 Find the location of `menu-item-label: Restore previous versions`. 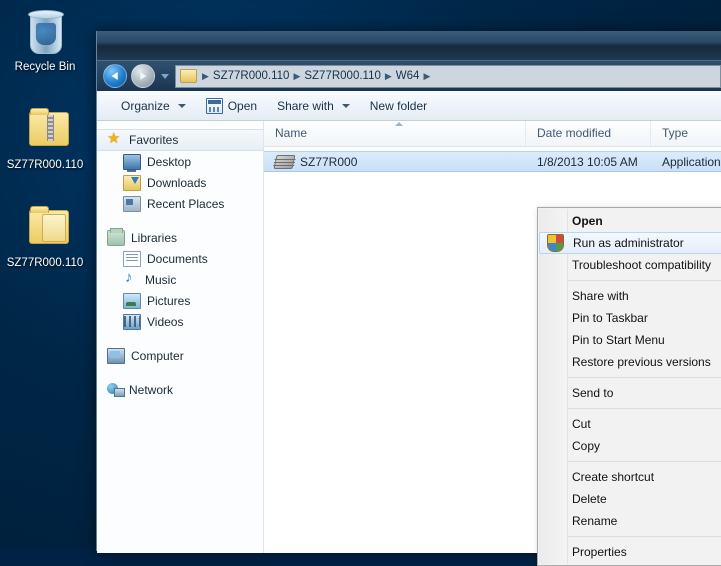

menu-item-label: Restore previous versions is located at coordinates (641, 362).